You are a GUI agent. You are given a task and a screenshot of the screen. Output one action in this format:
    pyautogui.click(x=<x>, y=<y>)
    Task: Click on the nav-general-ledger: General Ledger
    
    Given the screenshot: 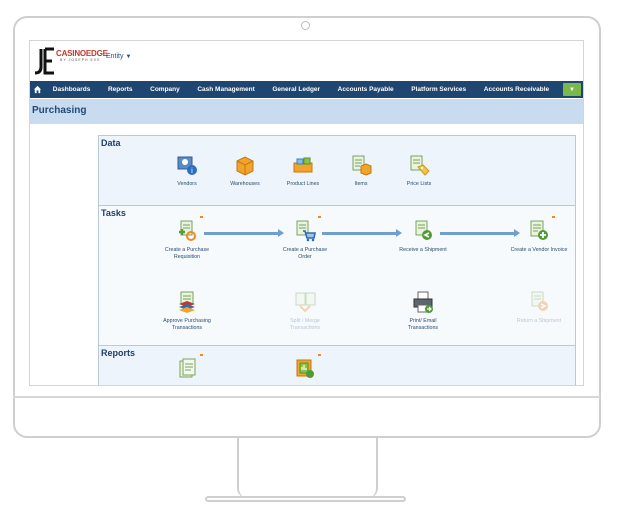 What is the action you would take?
    pyautogui.click(x=296, y=89)
    